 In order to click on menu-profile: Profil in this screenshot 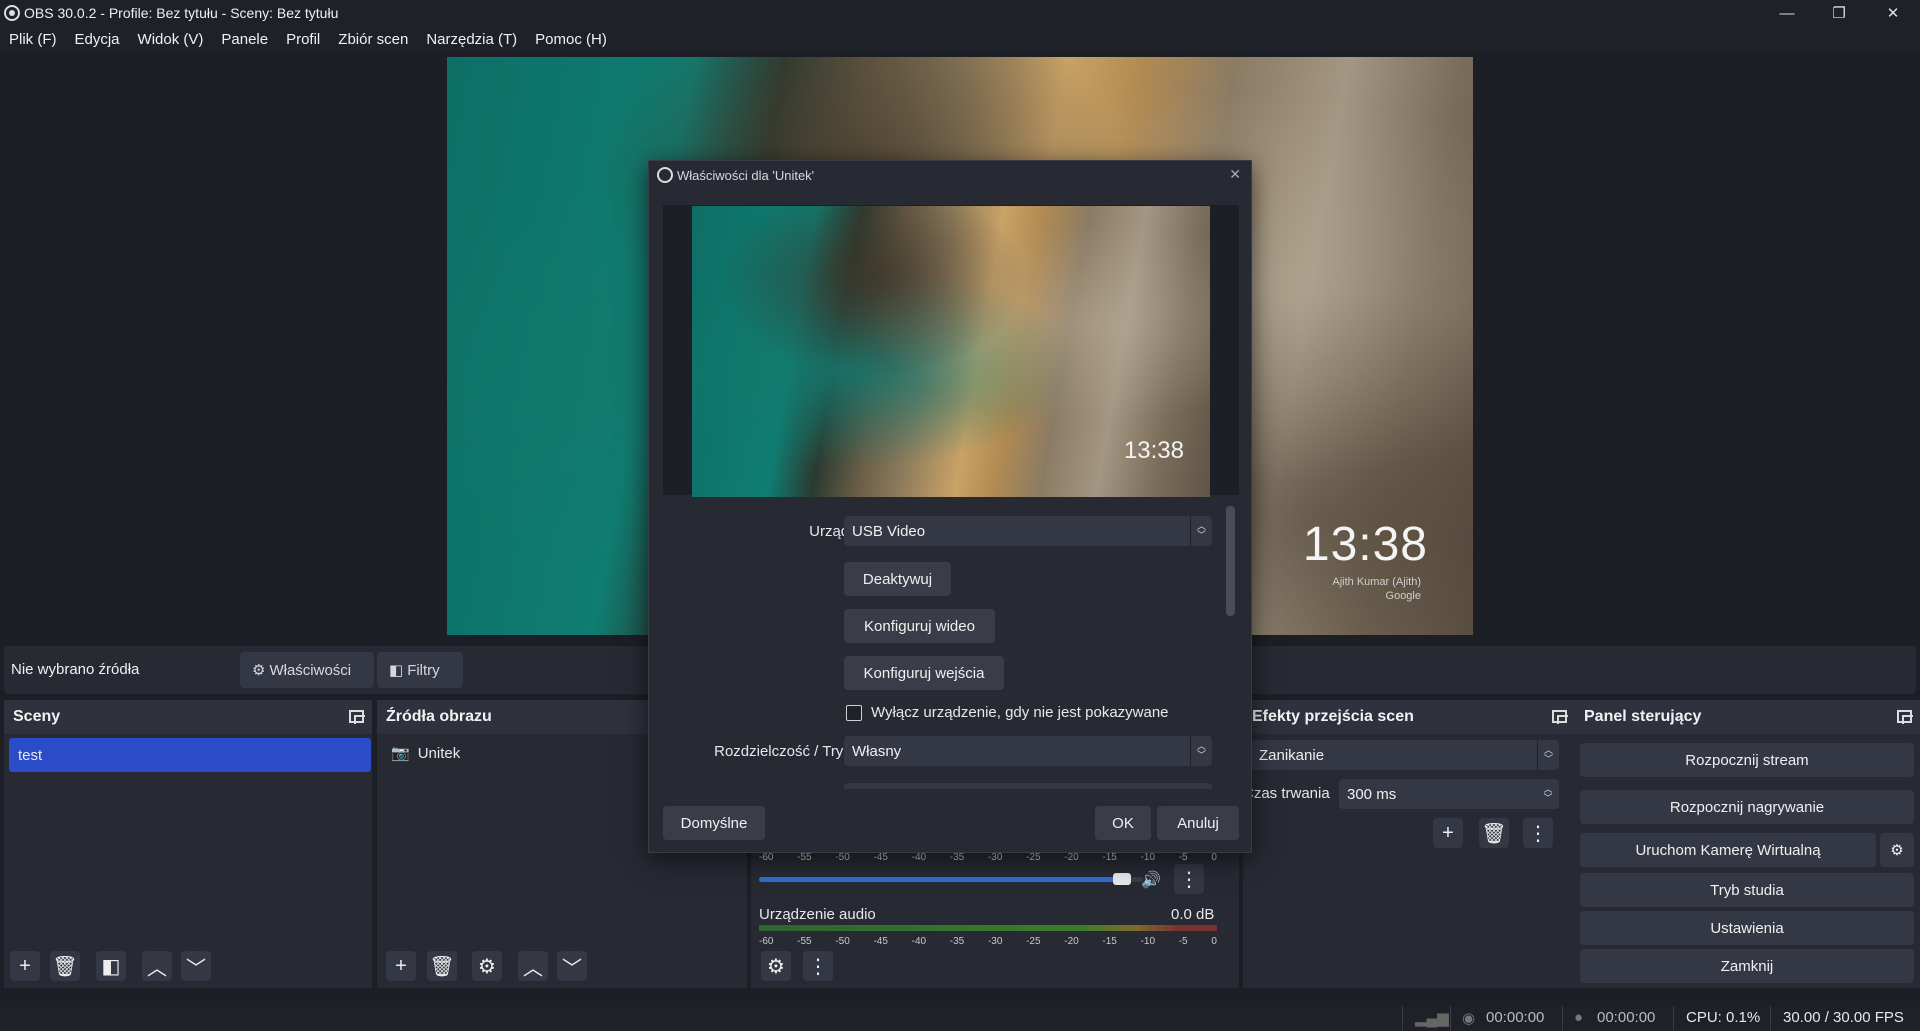, I will do `click(303, 39)`.